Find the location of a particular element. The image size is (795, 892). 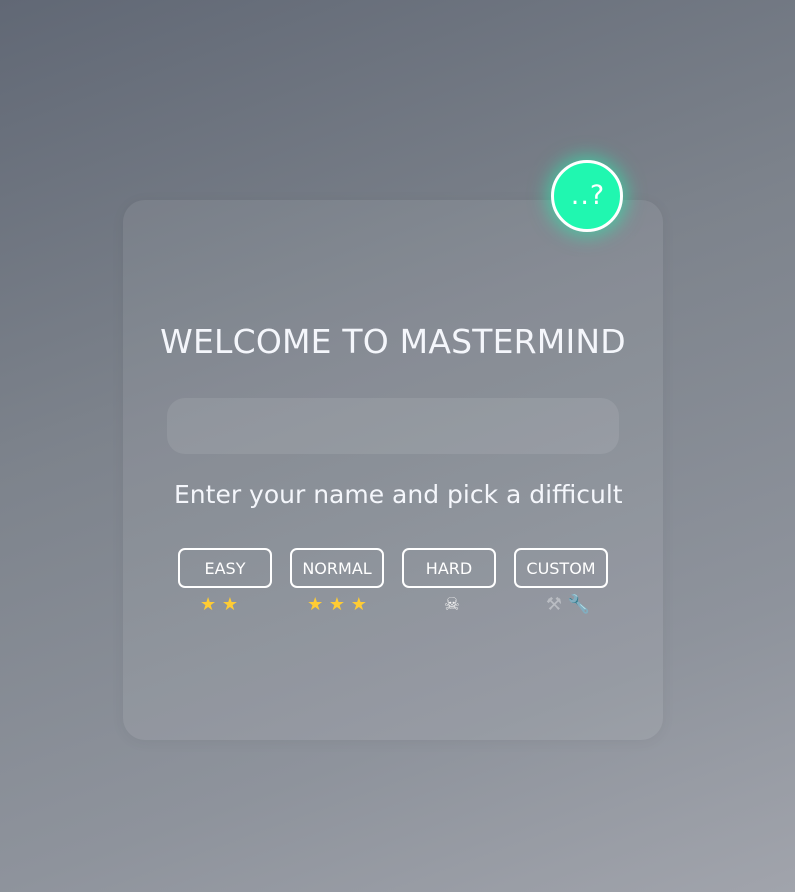

difficulty-easy: EASY ★ ★ is located at coordinates (225, 582).